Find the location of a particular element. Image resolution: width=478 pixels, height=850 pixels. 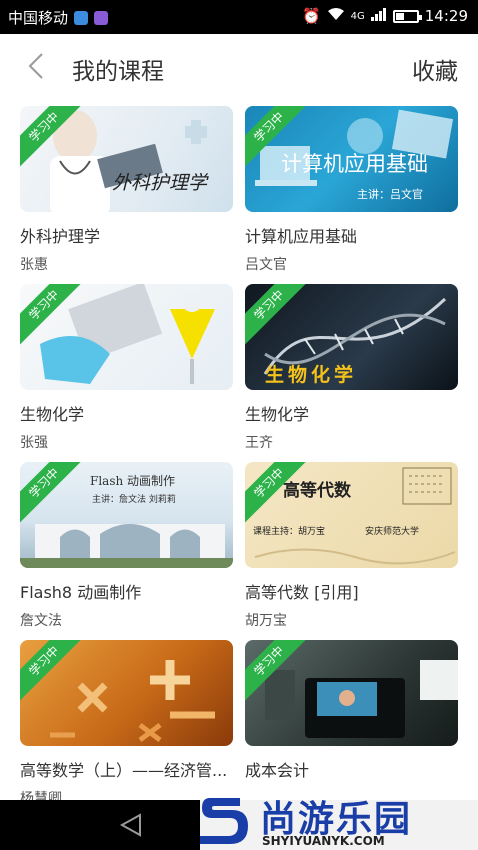

course-teacher: 詹文法 is located at coordinates (41, 621).